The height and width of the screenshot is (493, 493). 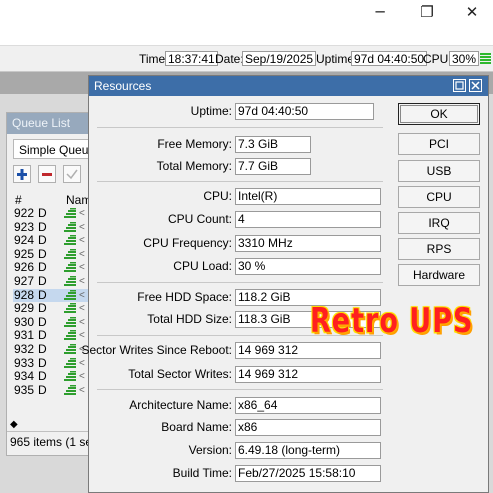 What do you see at coordinates (18, 200) in the screenshot?
I see `col-header-number: #` at bounding box center [18, 200].